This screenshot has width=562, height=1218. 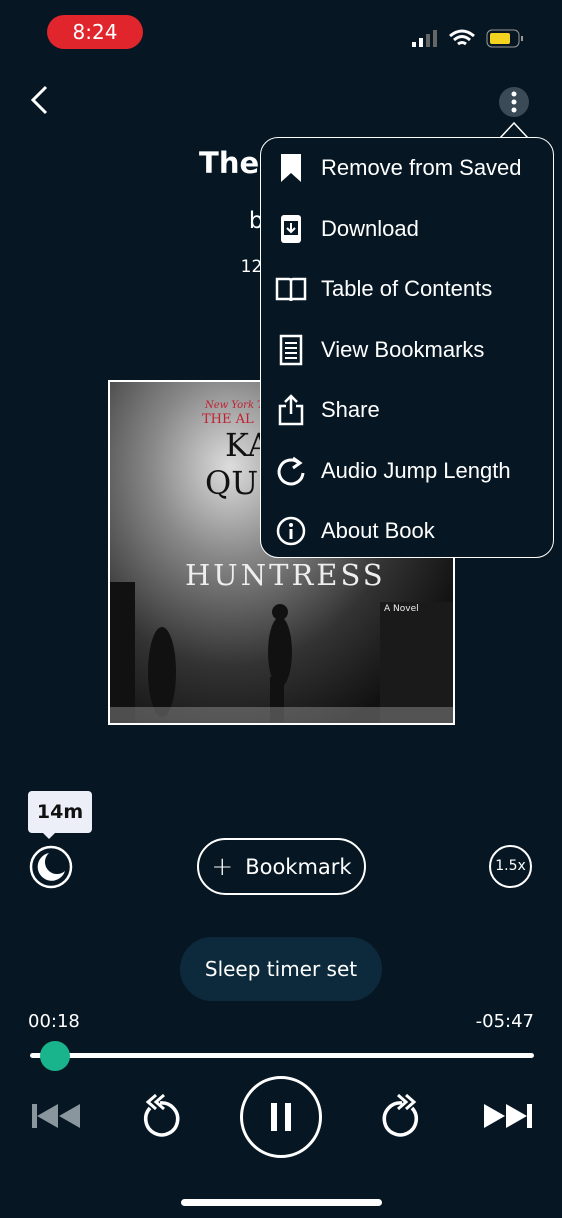 I want to click on share-icon, so click(x=291, y=410).